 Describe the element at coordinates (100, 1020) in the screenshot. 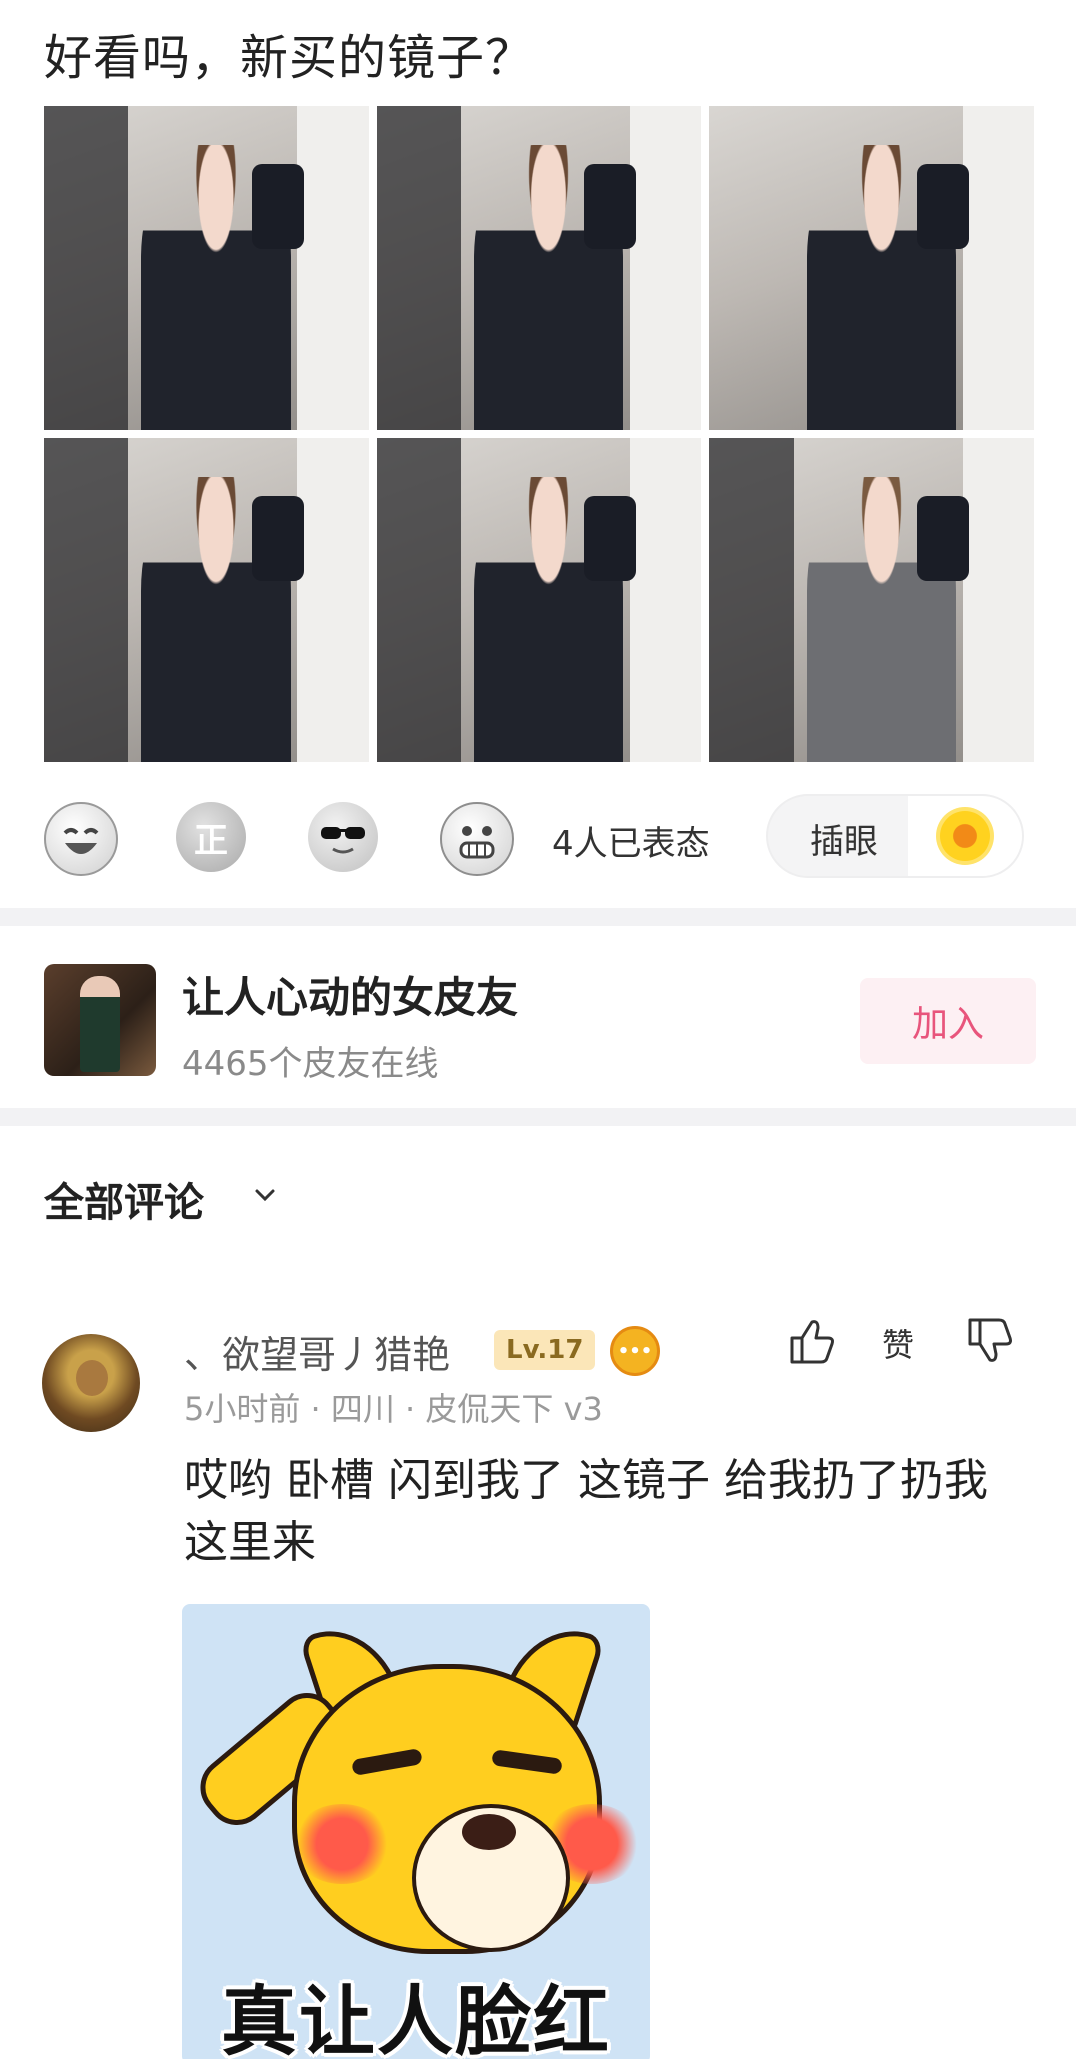

I see `group-avatar` at that location.